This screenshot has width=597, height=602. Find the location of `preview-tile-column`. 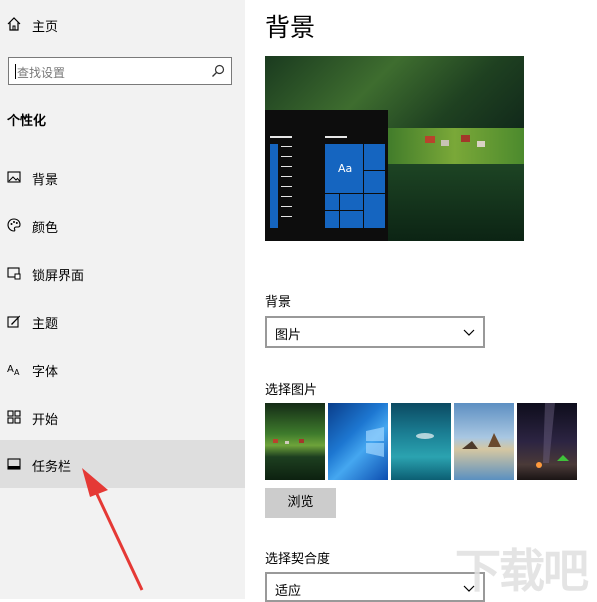

preview-tile-column is located at coordinates (274, 186).